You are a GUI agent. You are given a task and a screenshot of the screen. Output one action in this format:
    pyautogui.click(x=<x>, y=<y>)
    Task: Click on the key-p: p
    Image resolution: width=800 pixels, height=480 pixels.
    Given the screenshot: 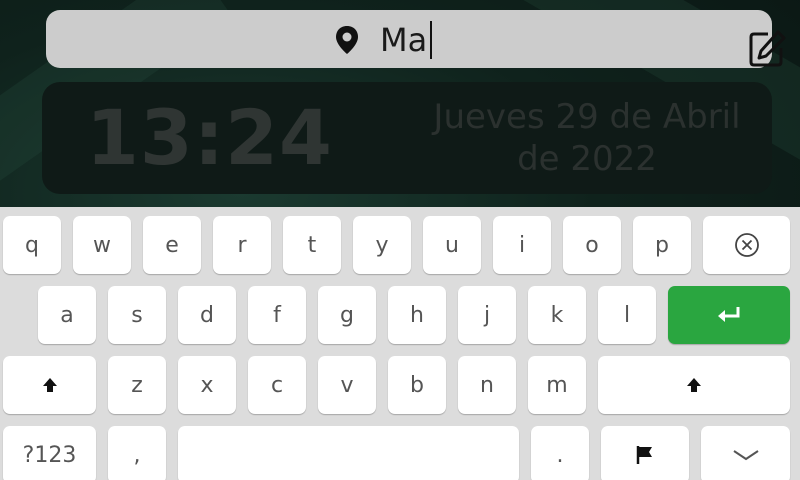 What is the action you would take?
    pyautogui.click(x=662, y=245)
    